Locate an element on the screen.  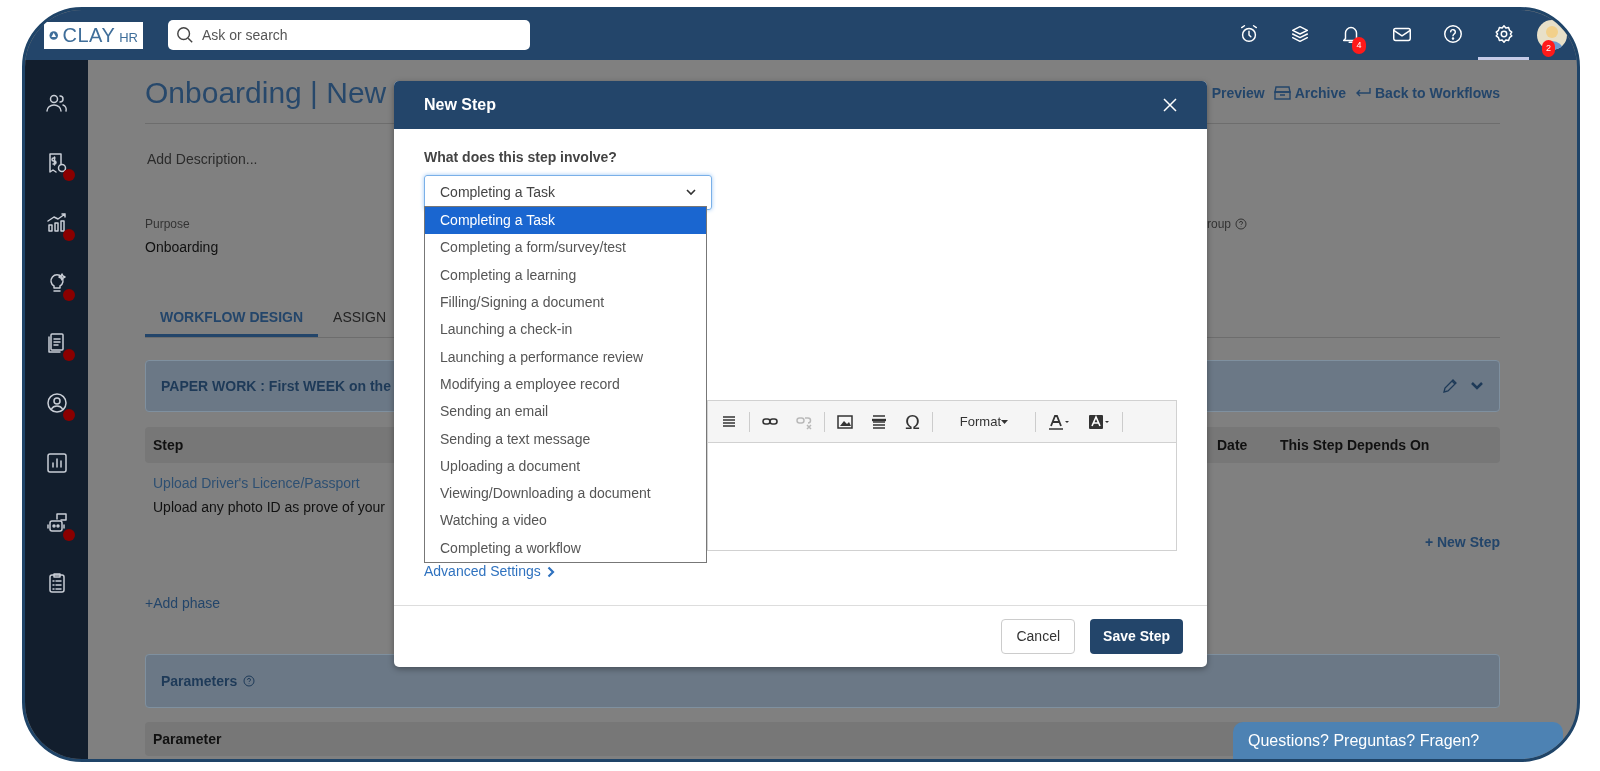
tab: ASSIGN is located at coordinates (359, 318).